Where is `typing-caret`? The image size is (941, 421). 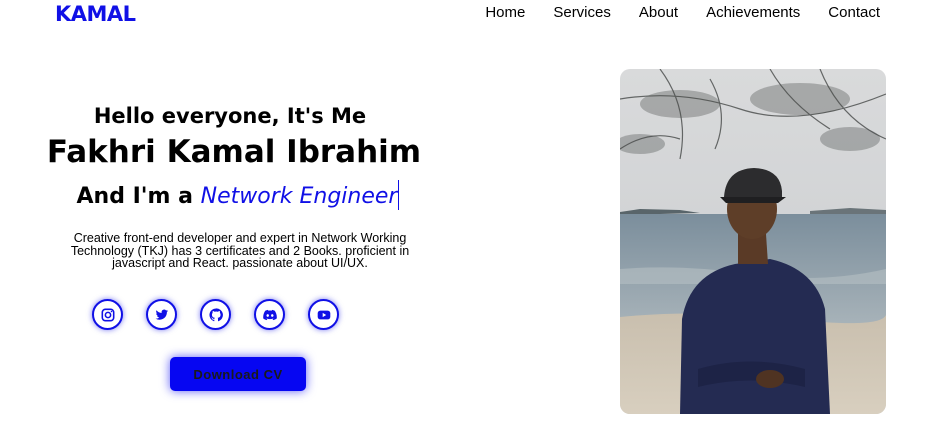
typing-caret is located at coordinates (399, 195).